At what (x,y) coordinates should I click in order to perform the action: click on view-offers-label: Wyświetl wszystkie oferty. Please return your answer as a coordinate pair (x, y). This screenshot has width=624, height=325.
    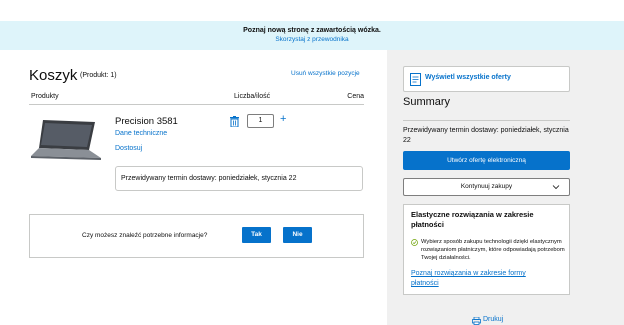
    Looking at the image, I should click on (468, 77).